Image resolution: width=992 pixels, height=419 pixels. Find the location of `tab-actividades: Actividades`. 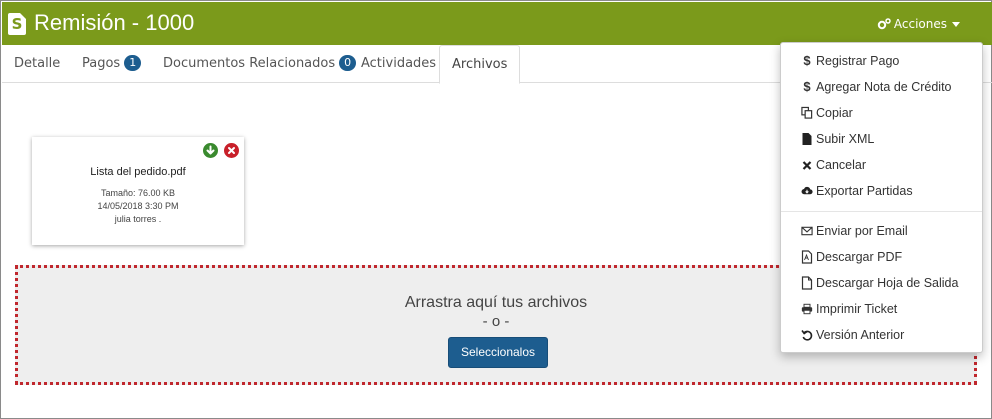

tab-actividades: Actividades is located at coordinates (398, 64).